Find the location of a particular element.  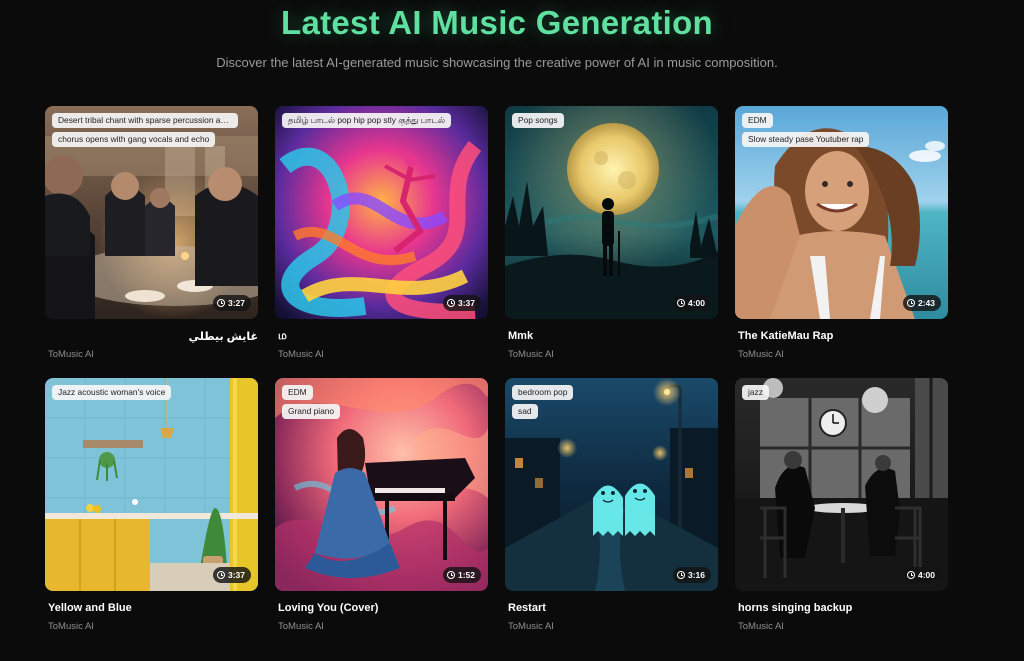

tag-list: bedroom pop sad is located at coordinates (611, 402).